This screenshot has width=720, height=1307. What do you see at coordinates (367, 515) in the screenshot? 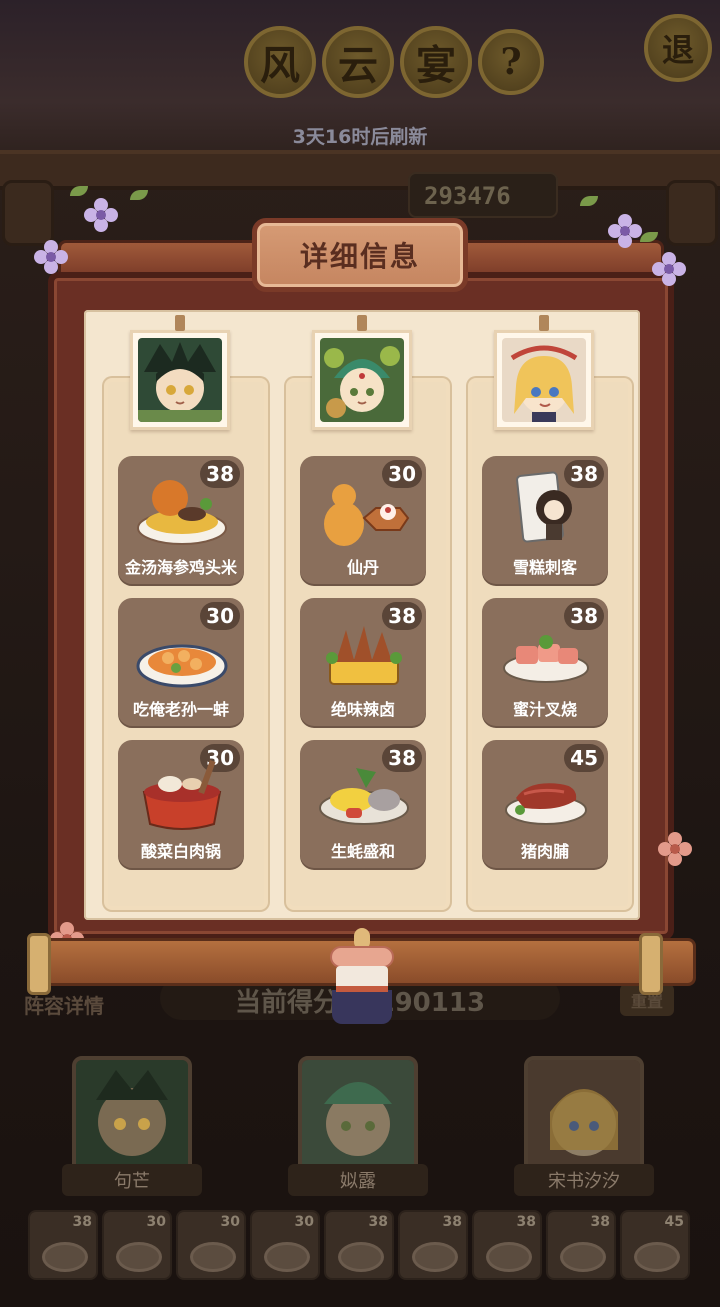
I see `dish-elixir-icon` at bounding box center [367, 515].